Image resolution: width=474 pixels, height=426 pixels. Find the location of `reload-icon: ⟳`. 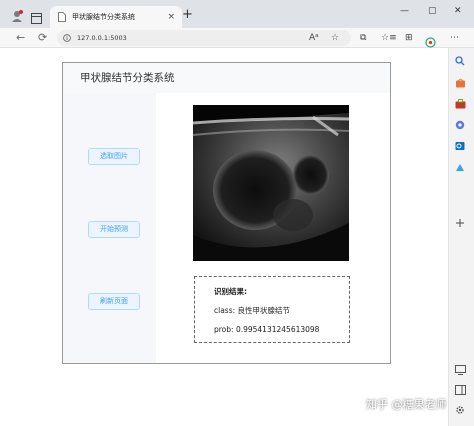

reload-icon: ⟳ is located at coordinates (42, 38).